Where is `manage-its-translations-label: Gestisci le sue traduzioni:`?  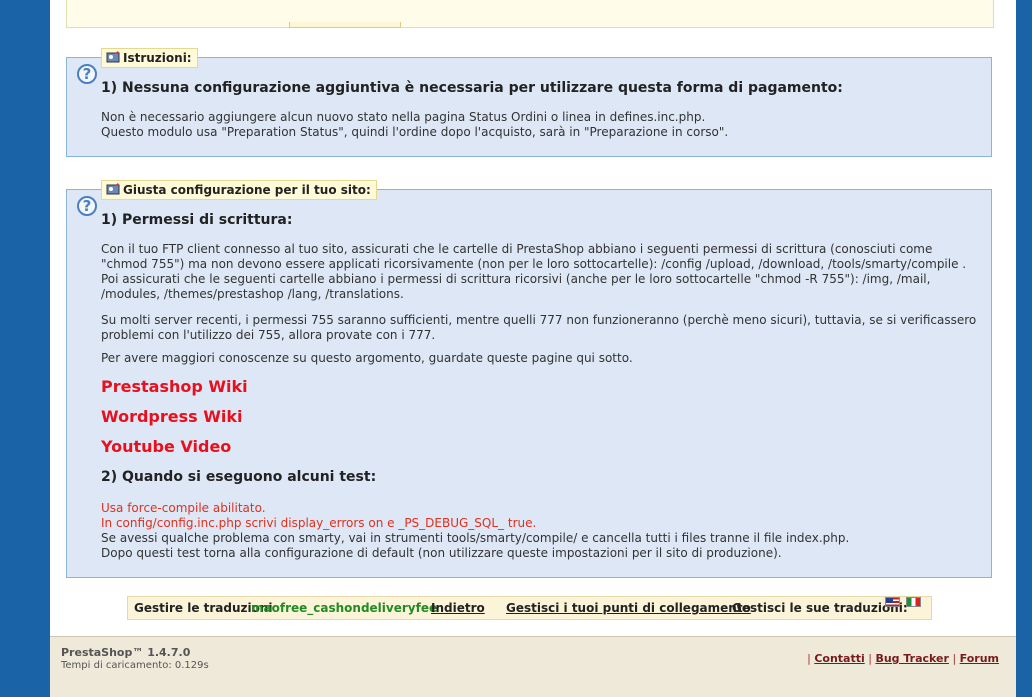
manage-its-translations-label: Gestisci le sue traduzioni: is located at coordinates (820, 608).